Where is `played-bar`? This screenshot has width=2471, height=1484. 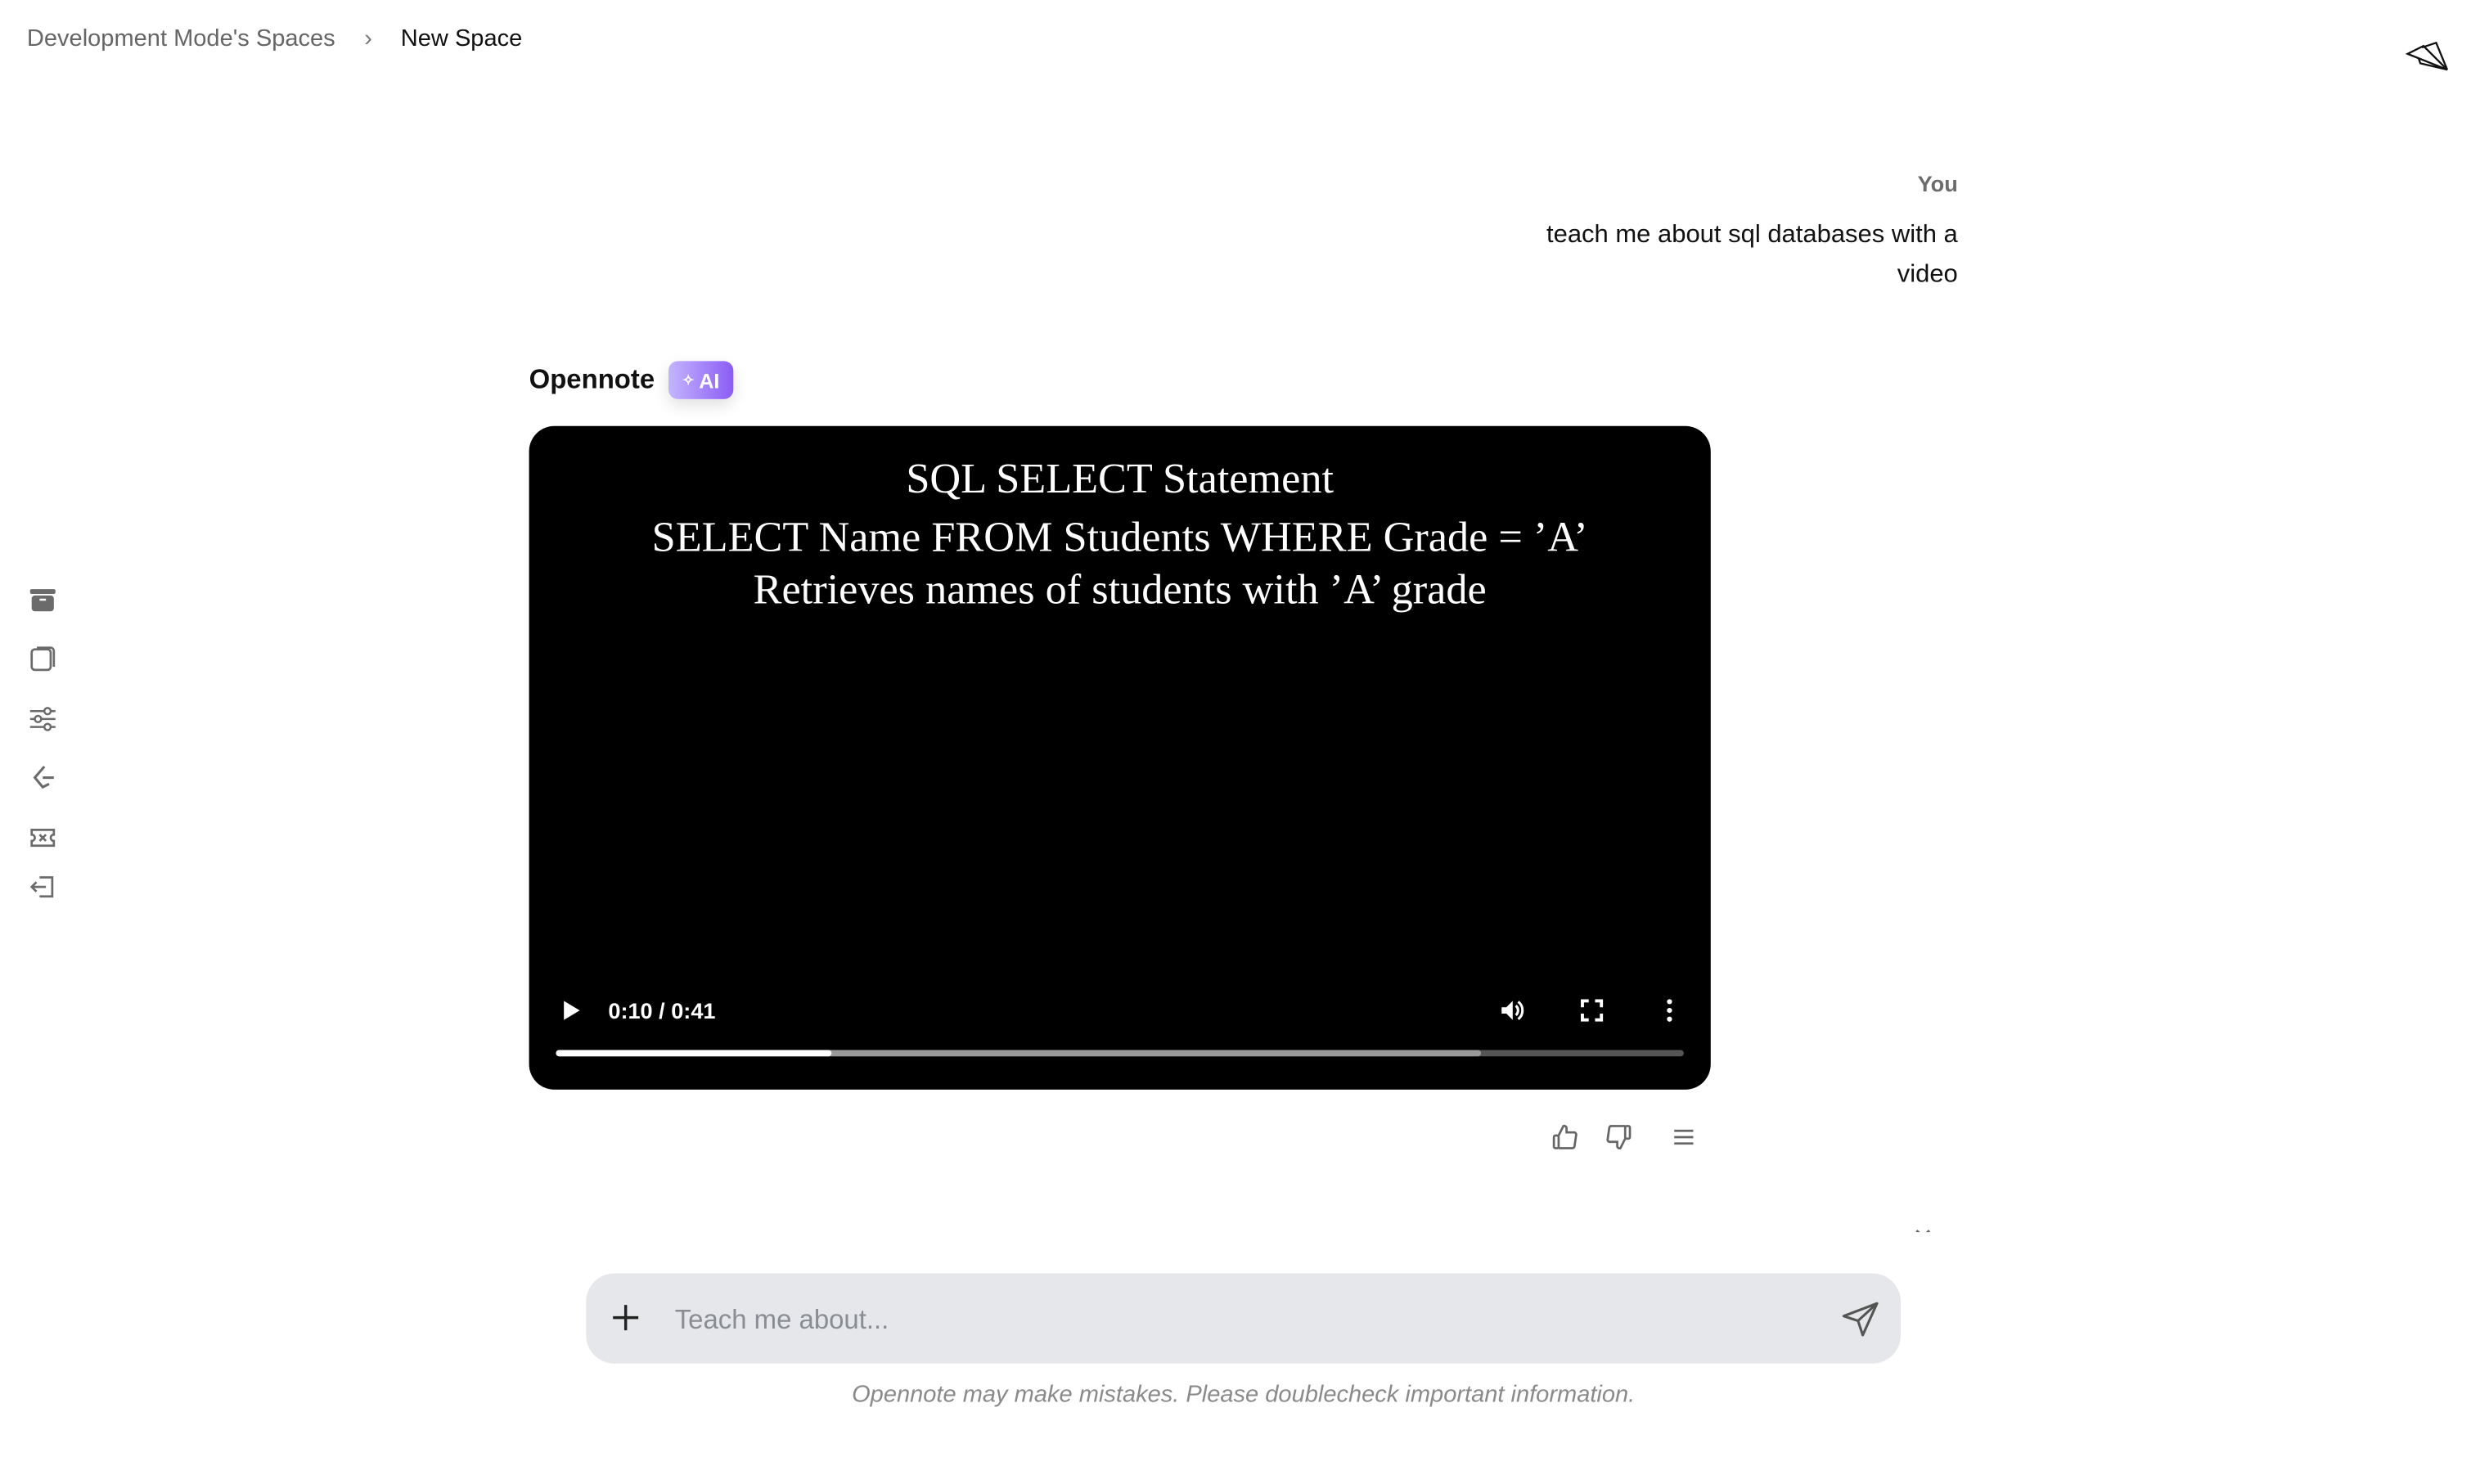 played-bar is located at coordinates (693, 1053).